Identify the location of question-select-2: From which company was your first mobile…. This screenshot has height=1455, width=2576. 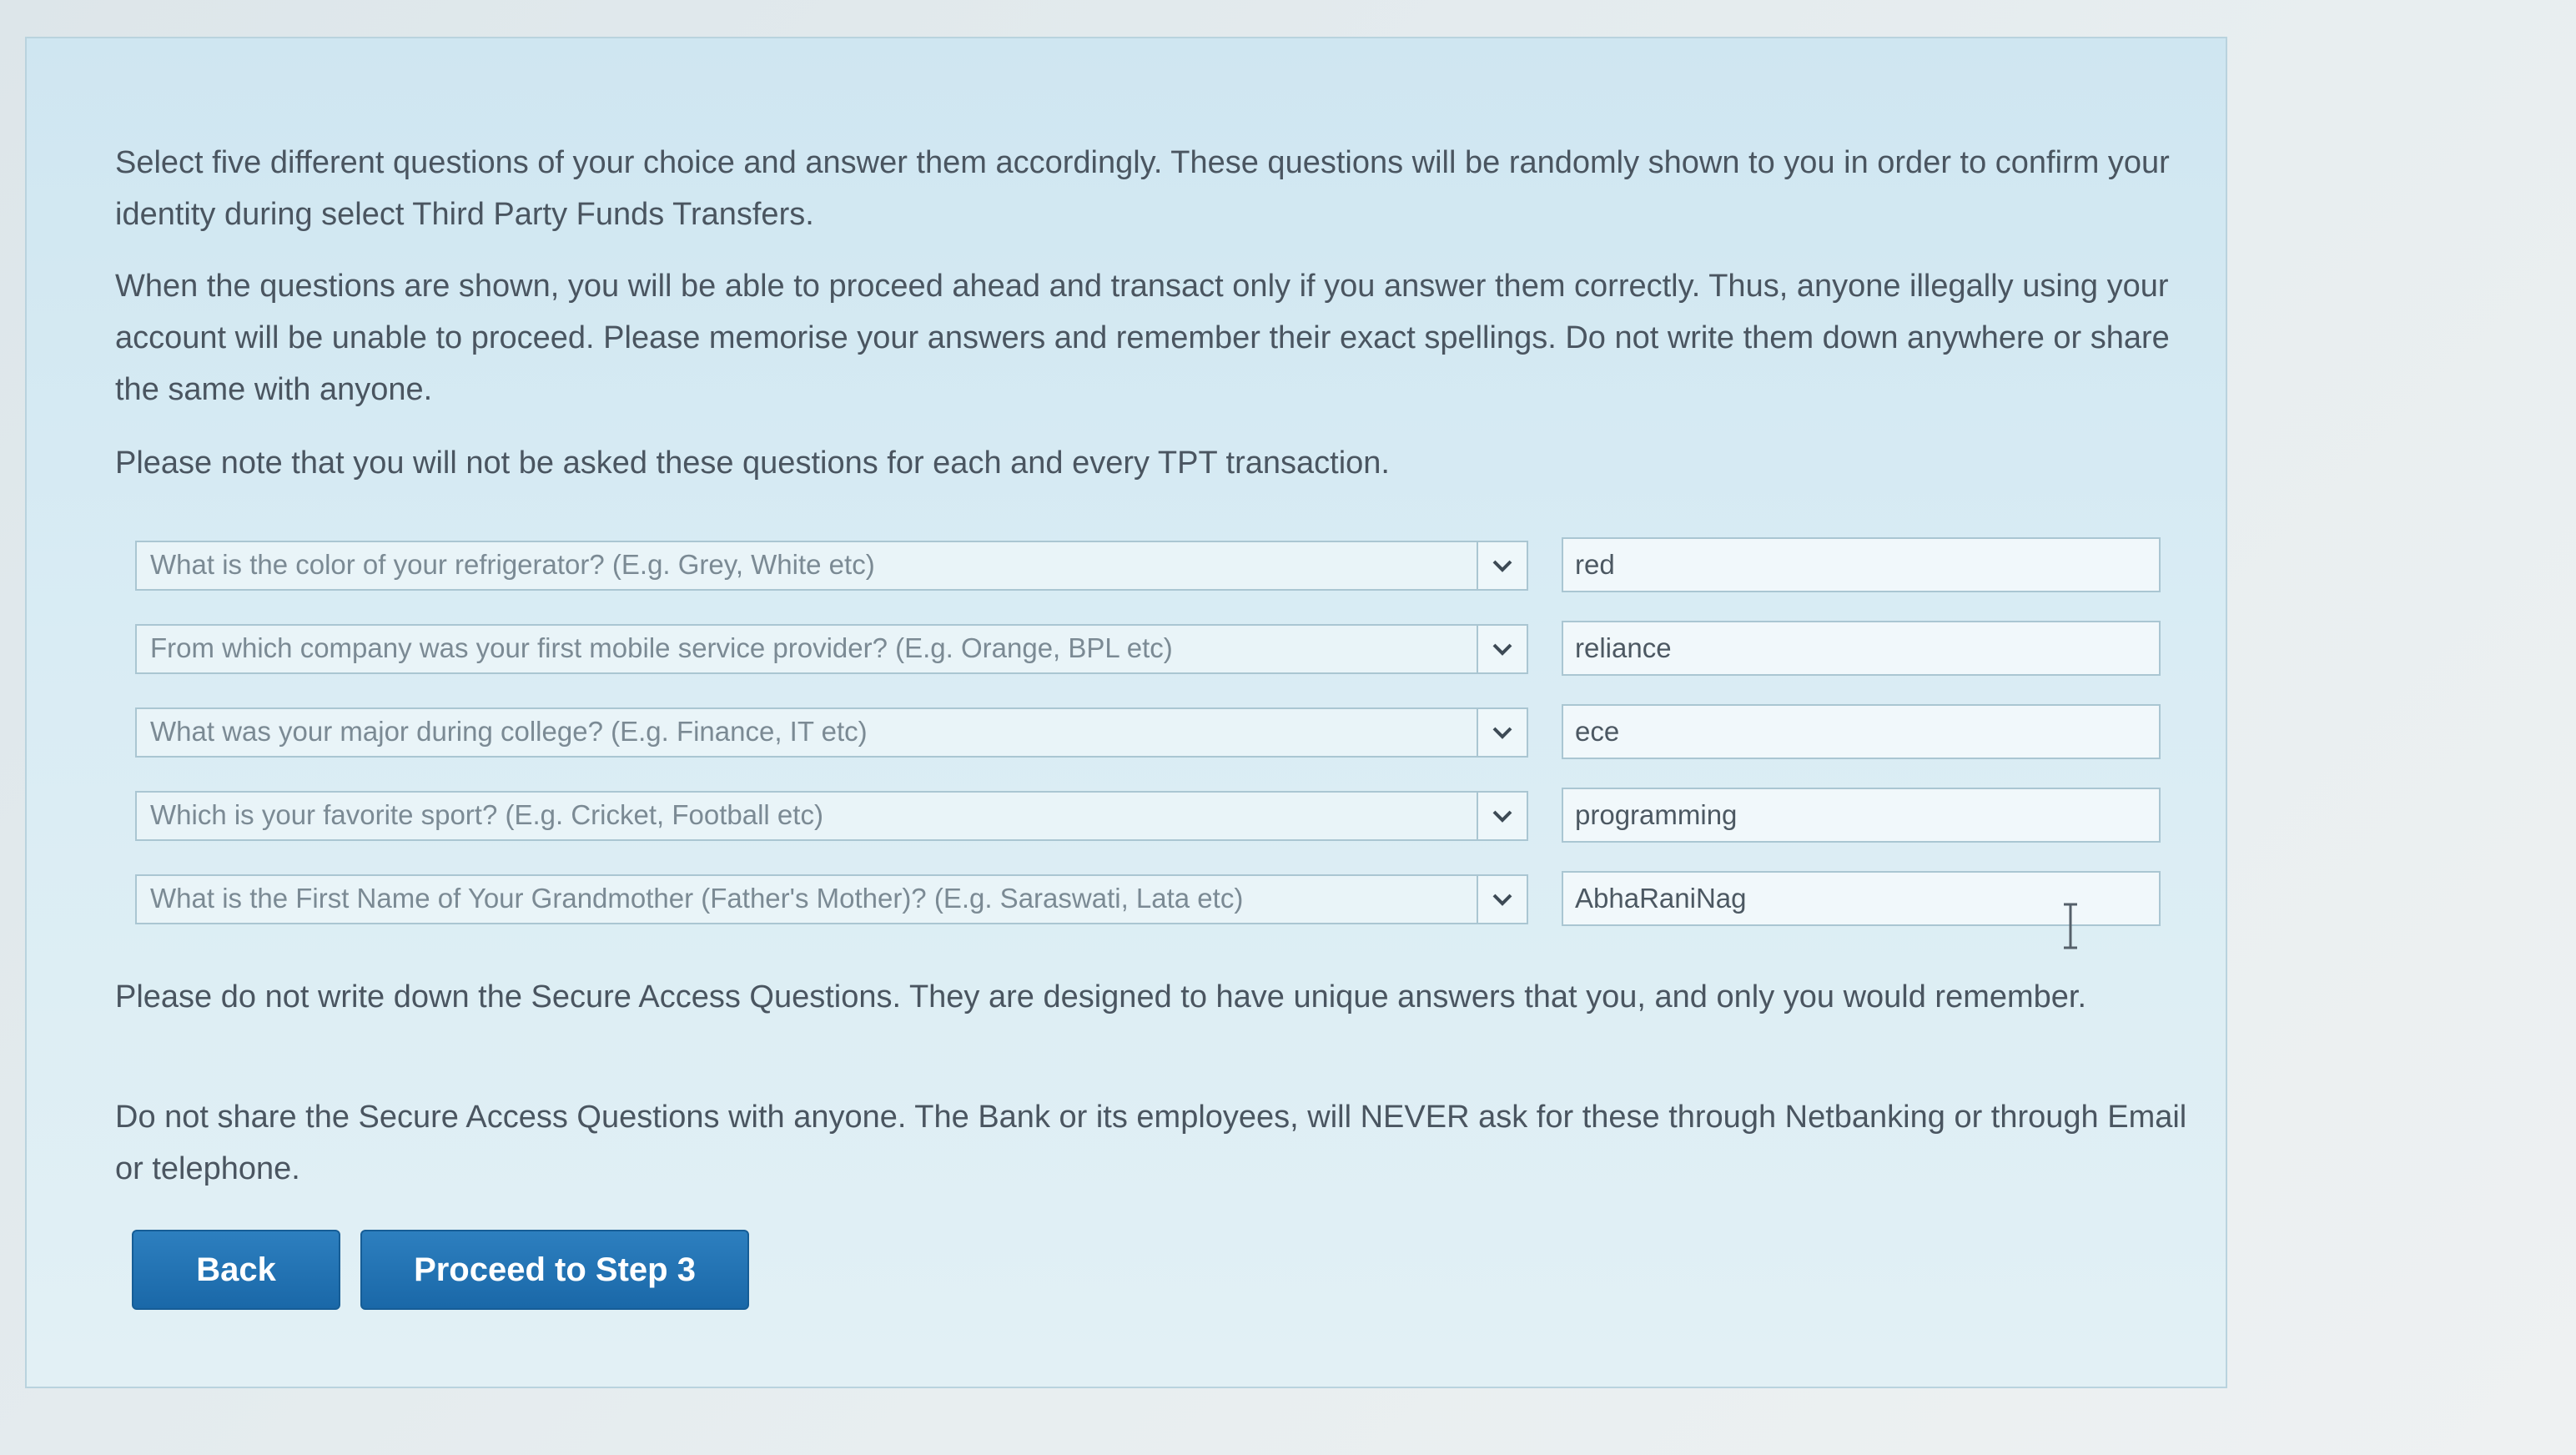
(831, 649).